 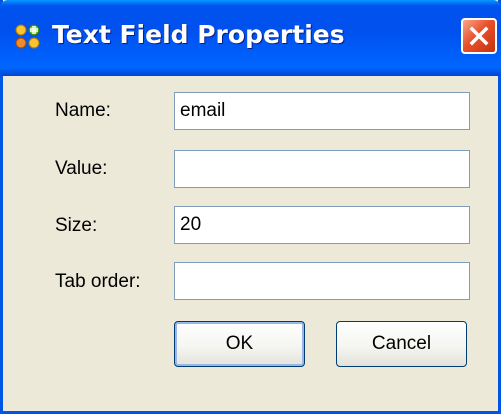 I want to click on close-button, so click(x=479, y=36).